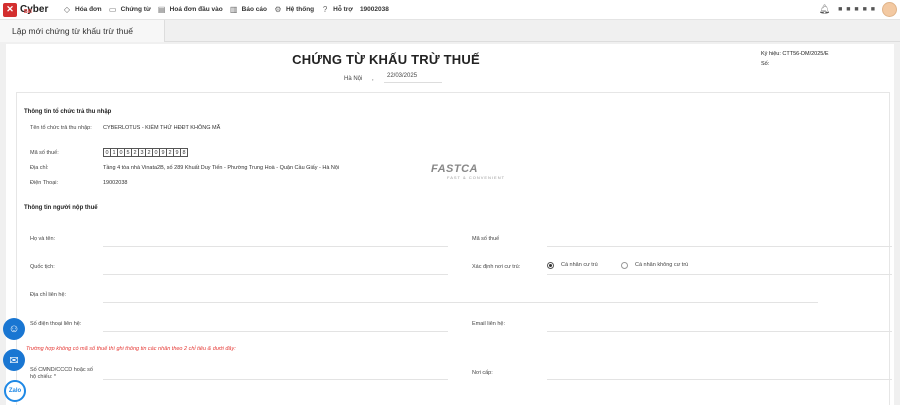 This screenshot has width=900, height=405. Describe the element at coordinates (14, 360) in the screenshot. I see `chat-icon: ✉` at that location.